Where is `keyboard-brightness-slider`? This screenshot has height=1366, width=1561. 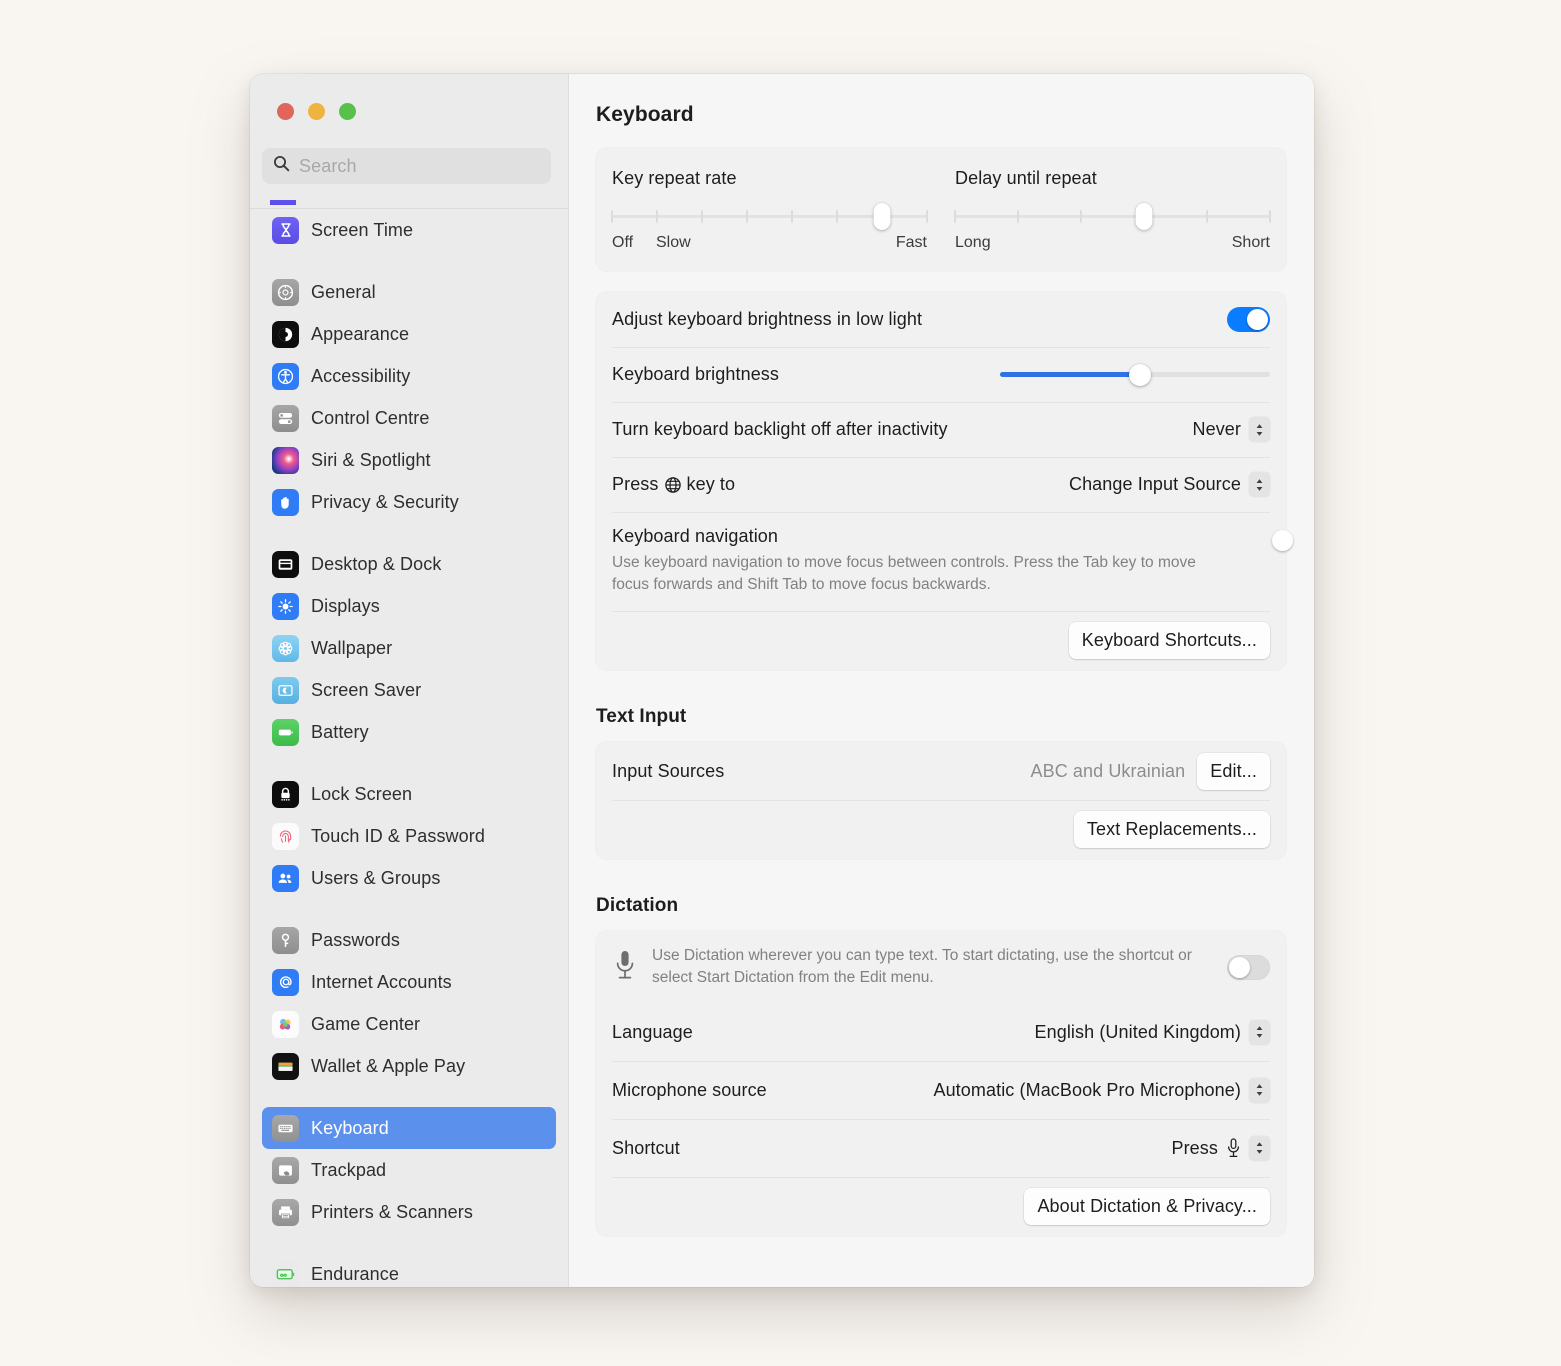 keyboard-brightness-slider is located at coordinates (1135, 374).